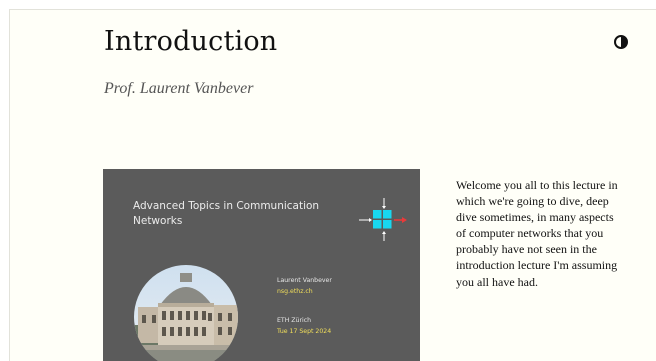 The height and width of the screenshot is (361, 656). I want to click on slide-presenter-name: Laurent Vanbever, so click(304, 280).